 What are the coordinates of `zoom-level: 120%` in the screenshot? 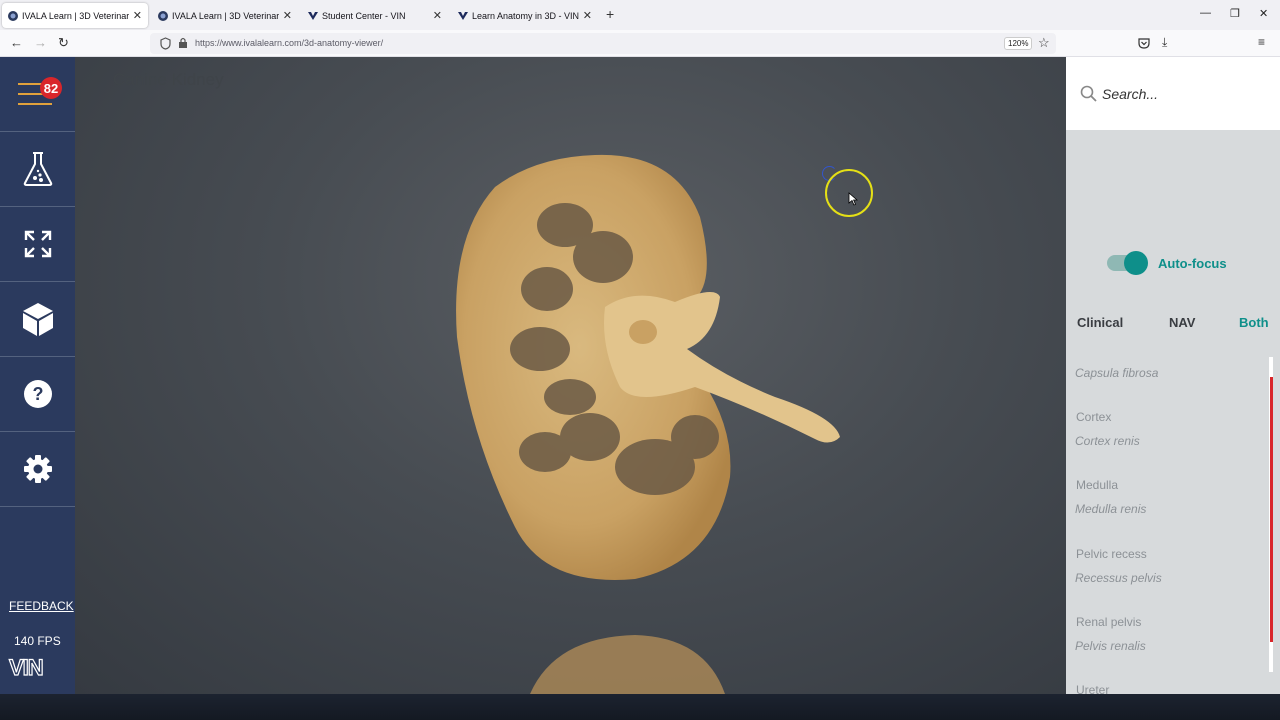 It's located at (1018, 43).